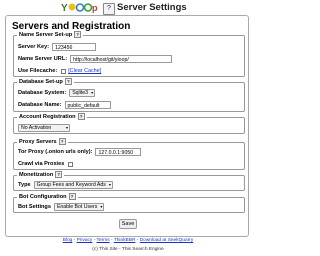  Describe the element at coordinates (47, 116) in the screenshot. I see `account-legend-text: Account Registration` at that location.